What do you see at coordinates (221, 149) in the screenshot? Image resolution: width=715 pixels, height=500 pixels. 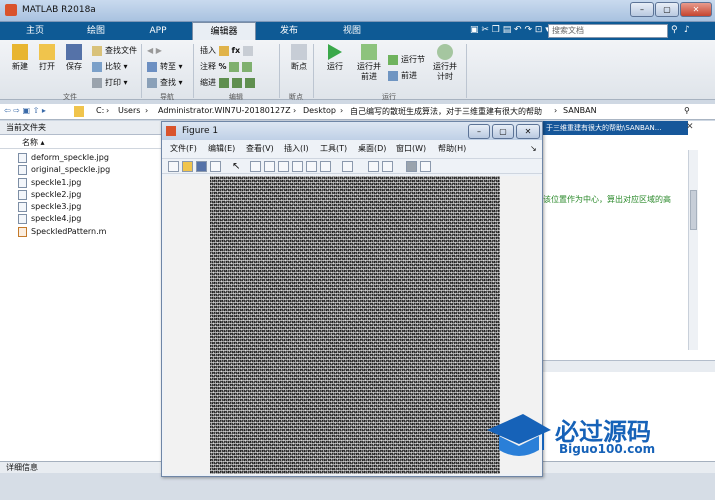 I see `menu-edit: 编辑(E)` at bounding box center [221, 149].